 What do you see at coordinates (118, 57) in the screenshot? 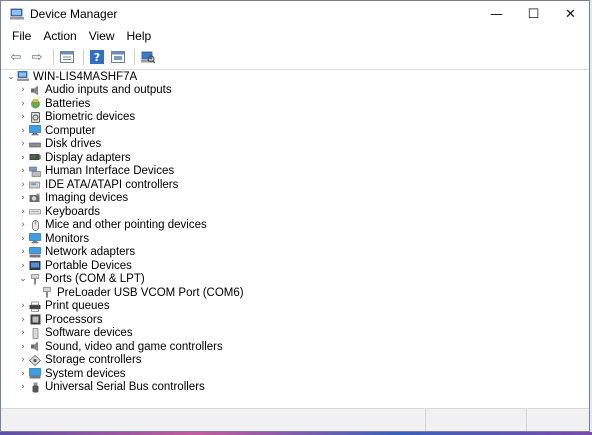
I see `view-icon` at bounding box center [118, 57].